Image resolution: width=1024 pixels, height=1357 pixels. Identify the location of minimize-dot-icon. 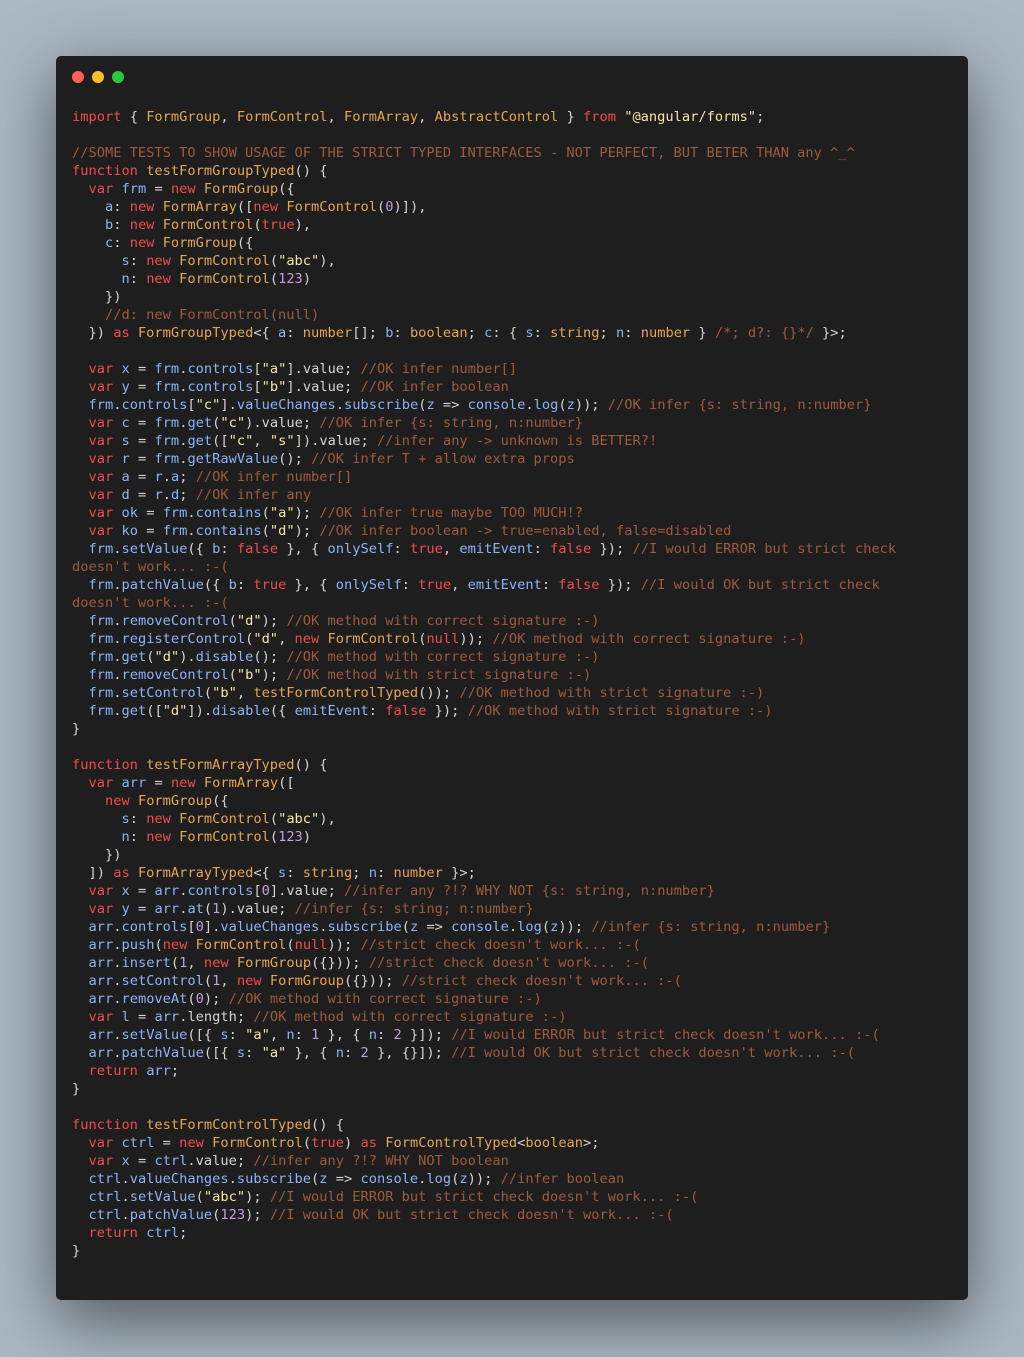
(98, 77).